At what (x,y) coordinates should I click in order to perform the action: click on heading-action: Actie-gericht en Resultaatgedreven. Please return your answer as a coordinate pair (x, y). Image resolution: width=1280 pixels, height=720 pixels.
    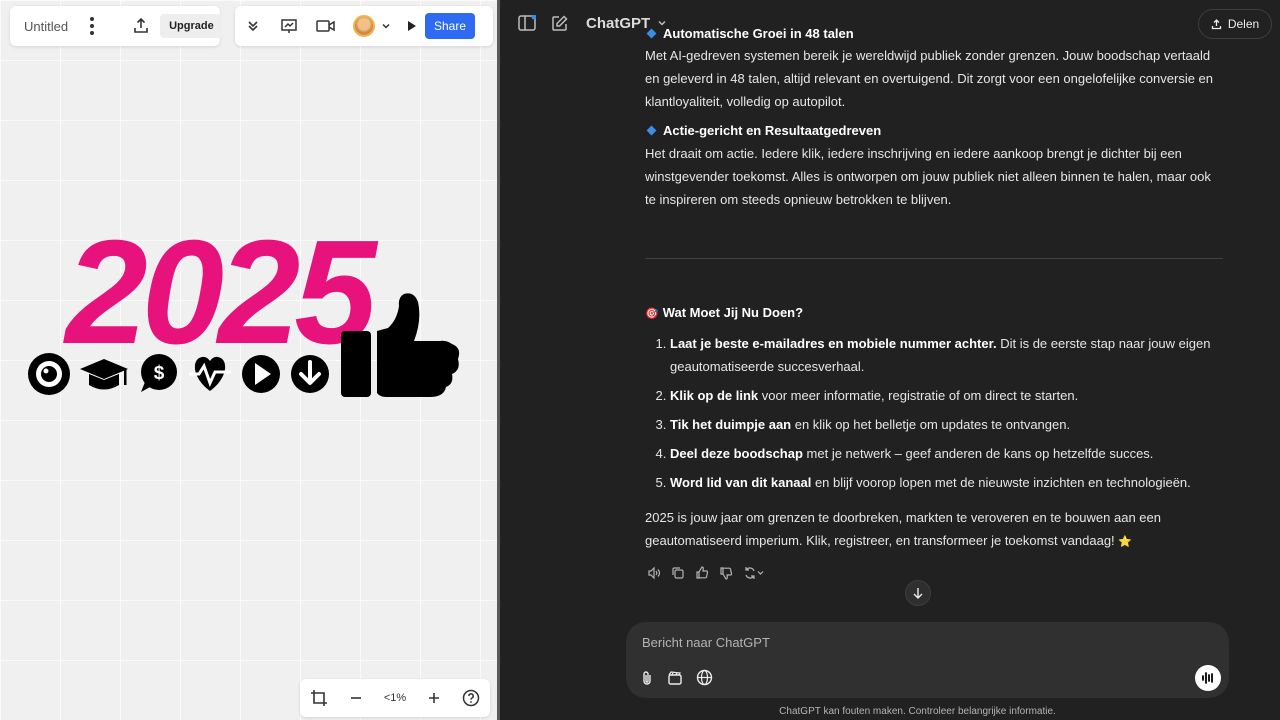
    Looking at the image, I should click on (772, 130).